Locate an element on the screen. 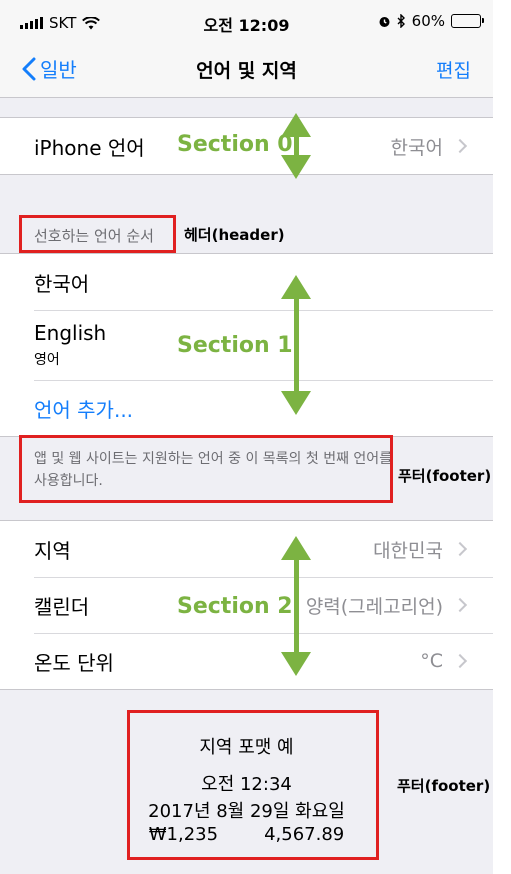  iphone-language-value: 한국어 is located at coordinates (416, 147).